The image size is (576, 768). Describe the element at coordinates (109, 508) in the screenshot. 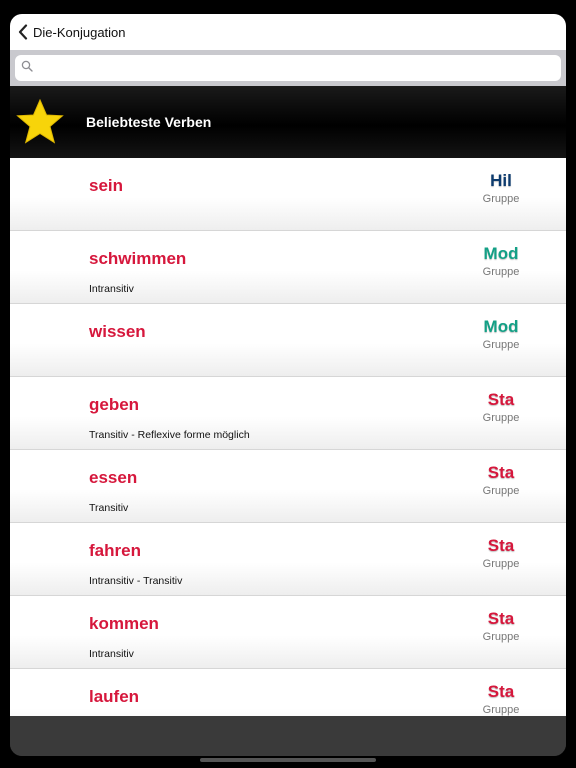

I see `verb-type: Transitiv` at that location.